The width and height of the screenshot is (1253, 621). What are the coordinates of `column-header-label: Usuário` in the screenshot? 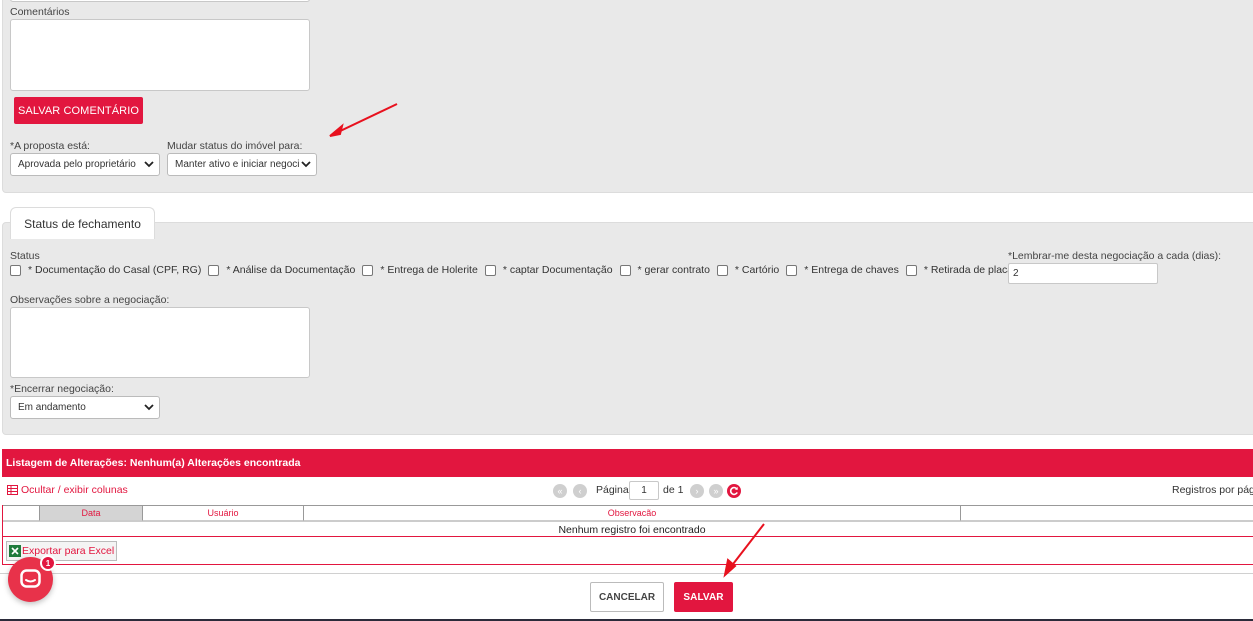 It's located at (223, 513).